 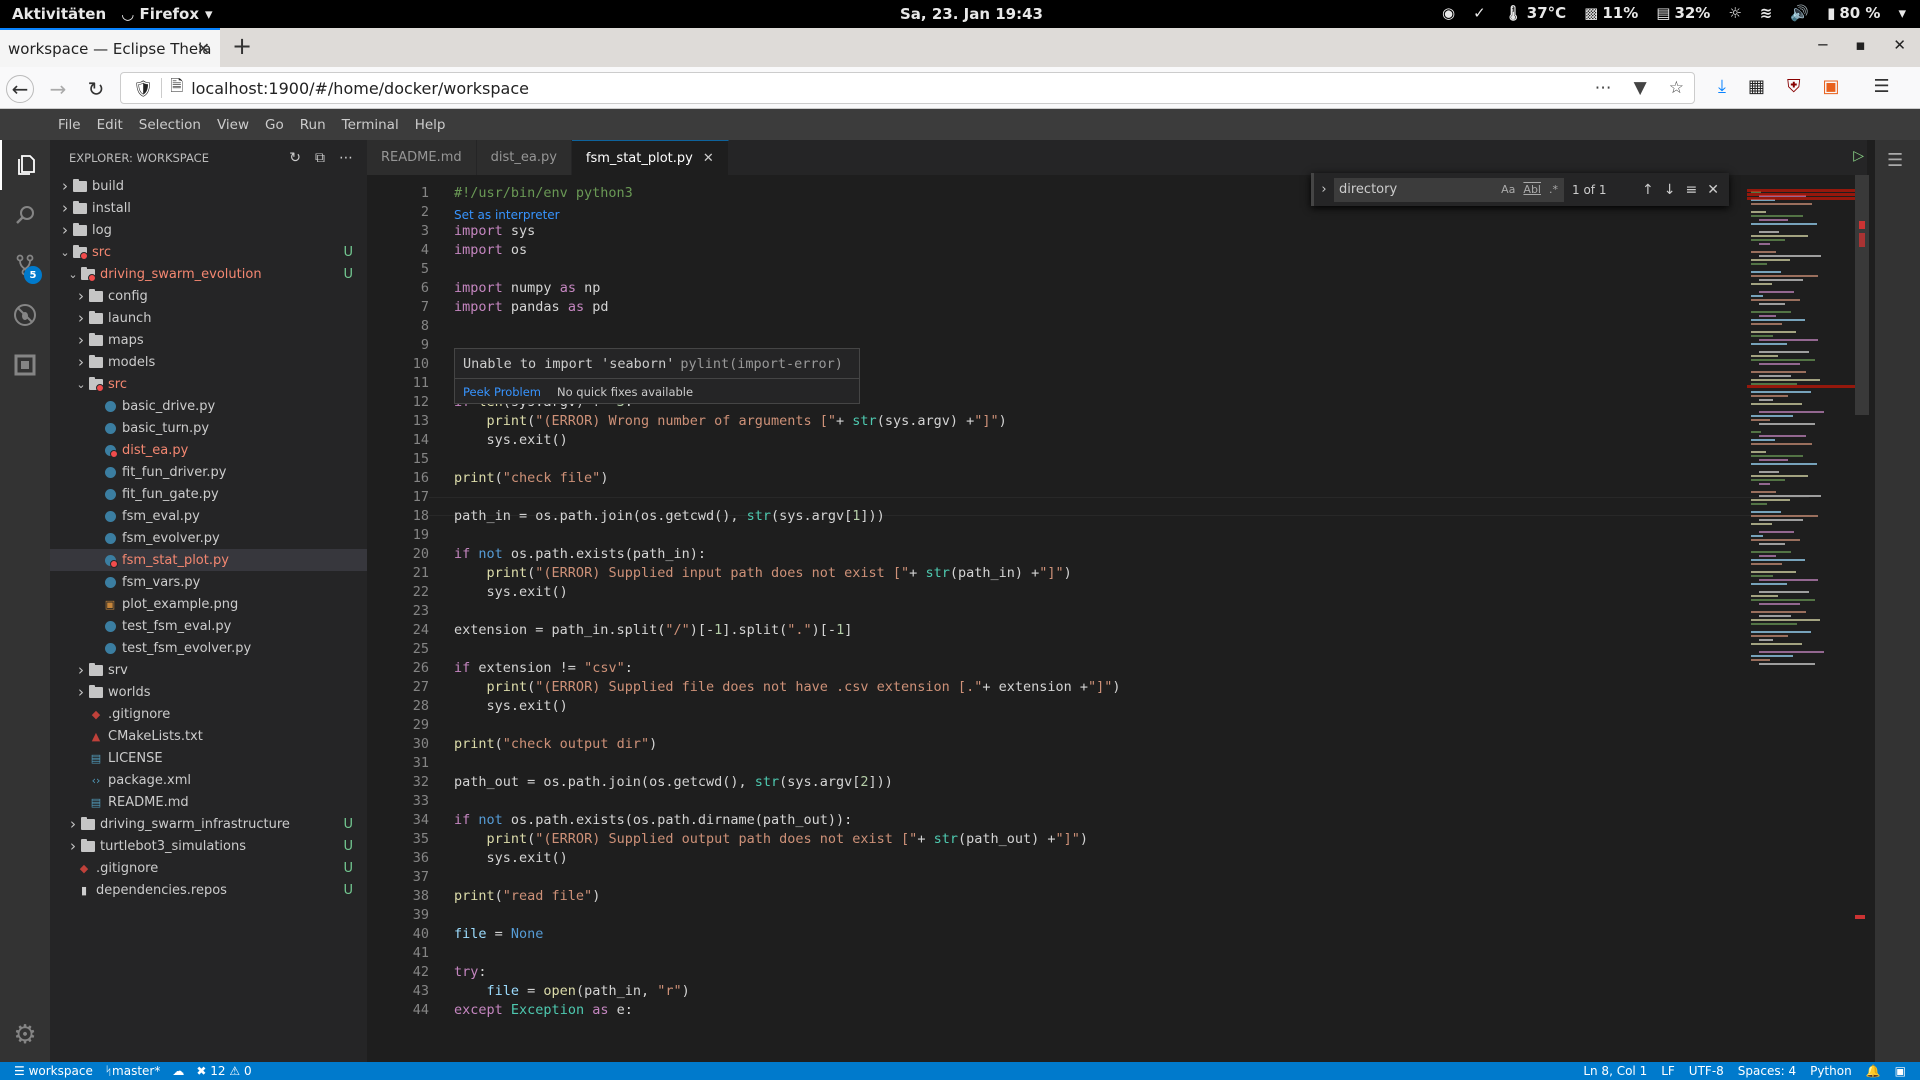 I want to click on more-icon: ⋯, so click(x=1603, y=88).